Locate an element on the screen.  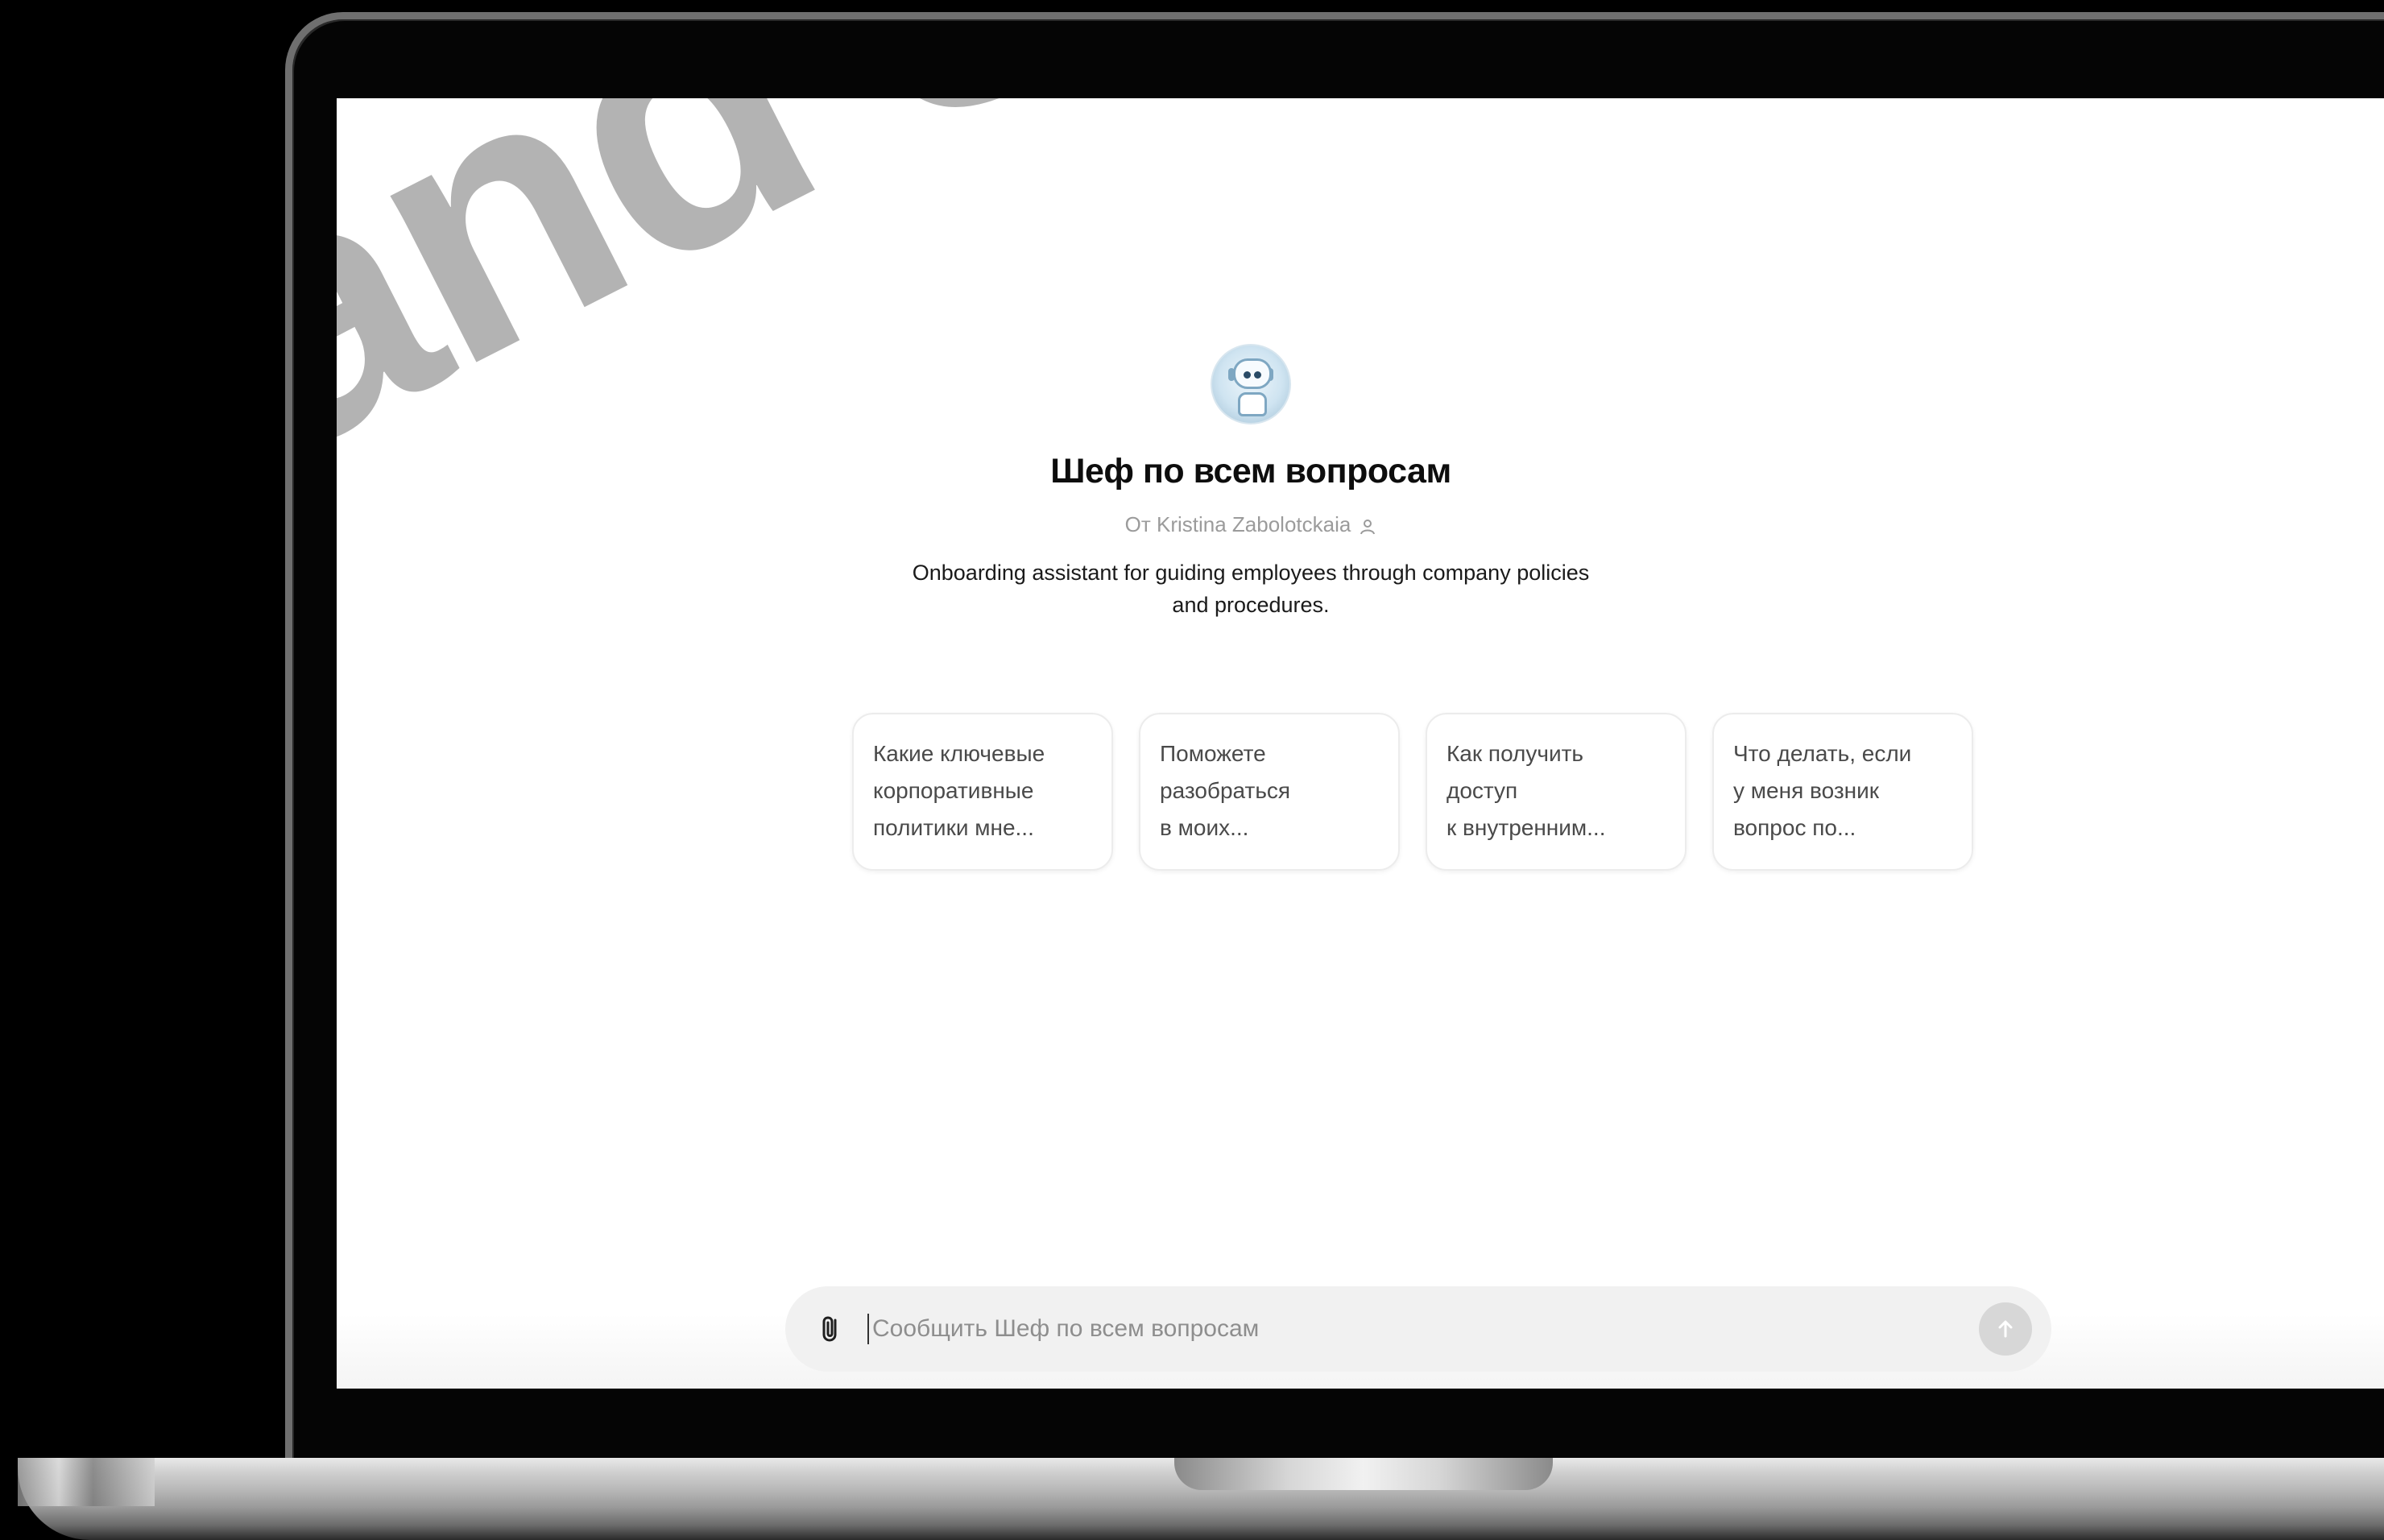
robot-eye-left is located at coordinates (1247, 375).